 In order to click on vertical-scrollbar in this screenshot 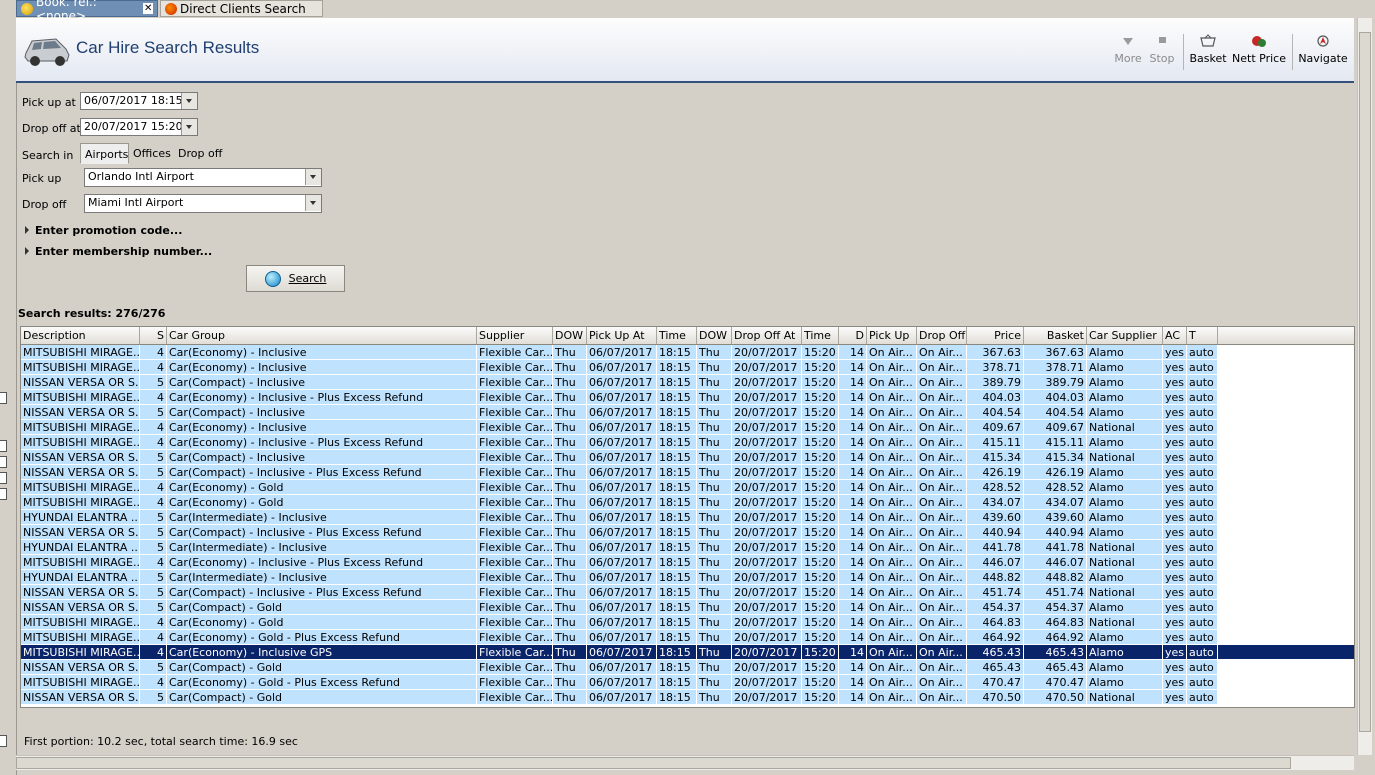, I will do `click(1364, 386)`.